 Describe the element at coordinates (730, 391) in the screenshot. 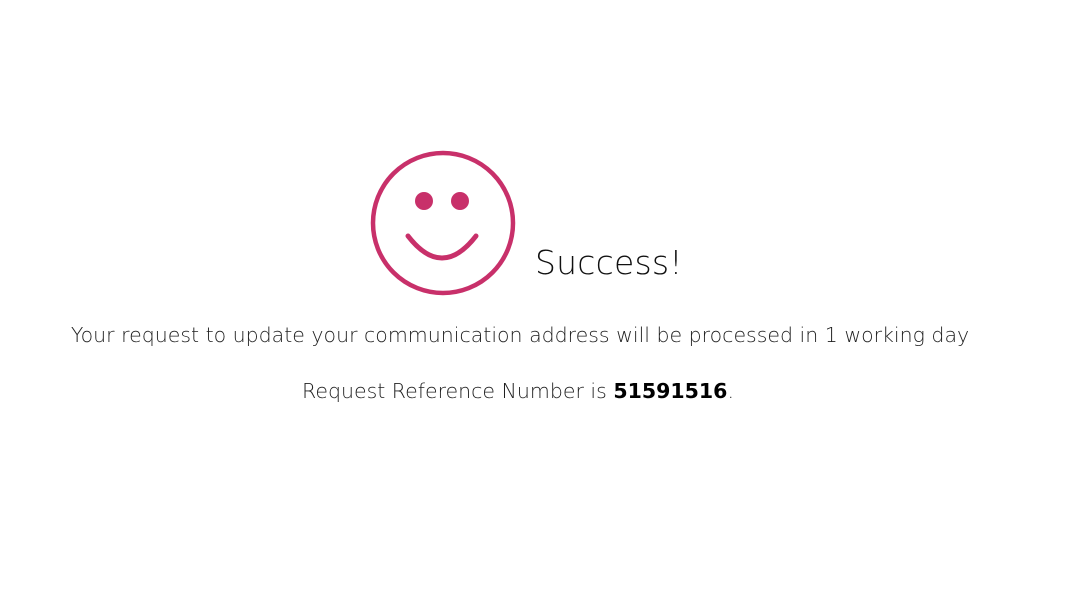

I see `reference-period: .` at that location.